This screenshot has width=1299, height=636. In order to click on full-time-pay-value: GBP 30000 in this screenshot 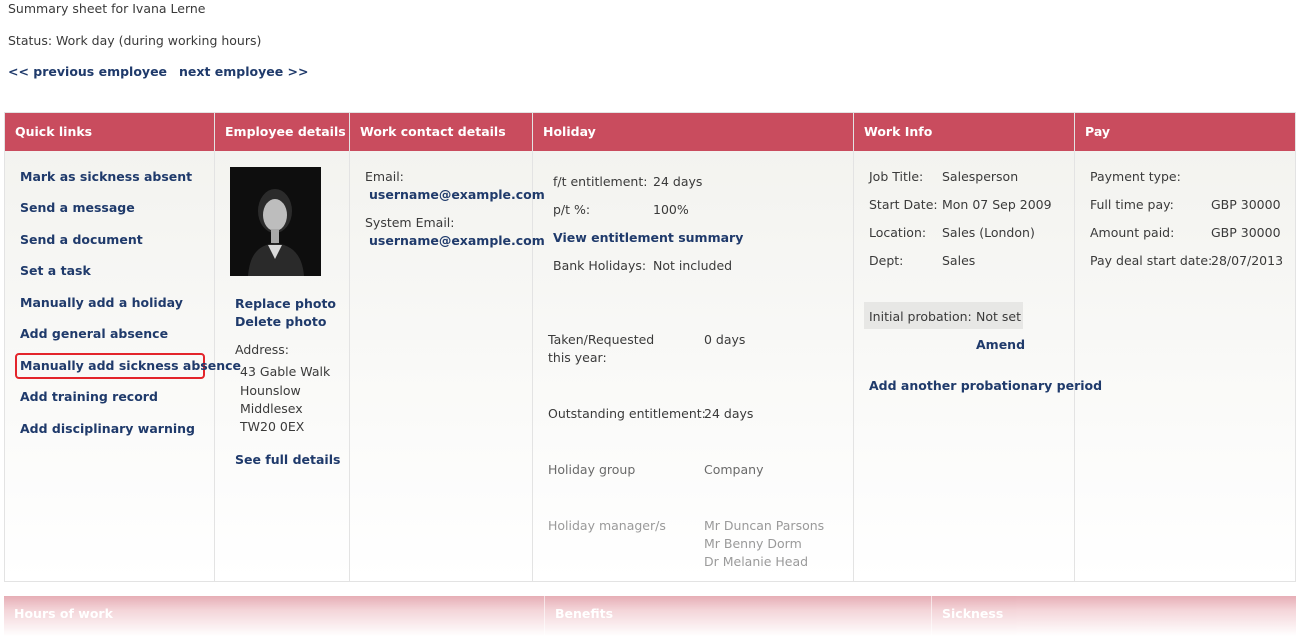, I will do `click(1246, 204)`.